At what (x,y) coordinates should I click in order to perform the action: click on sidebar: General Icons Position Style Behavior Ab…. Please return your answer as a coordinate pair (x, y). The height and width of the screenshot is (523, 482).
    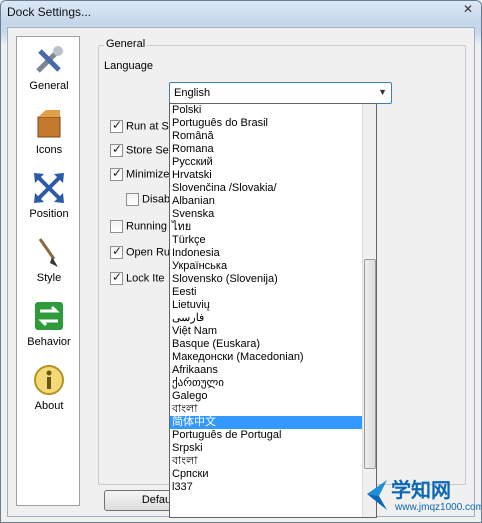
    Looking at the image, I should click on (48, 271).